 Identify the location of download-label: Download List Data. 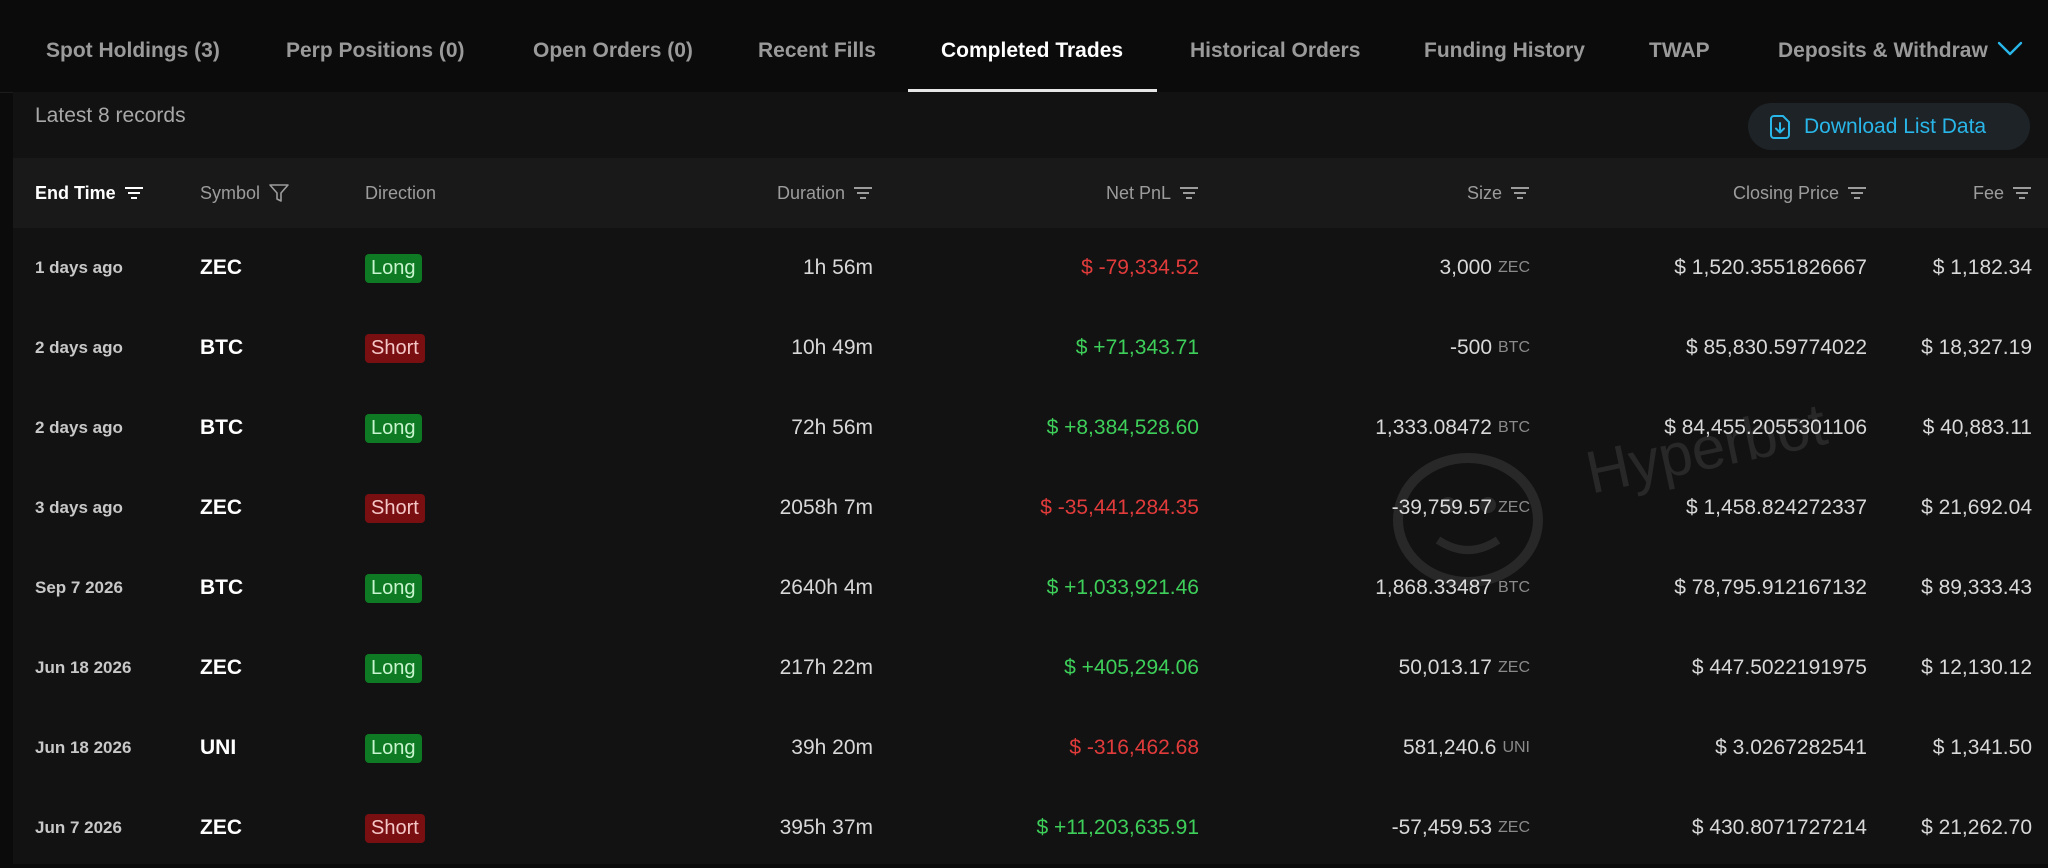
(1895, 126).